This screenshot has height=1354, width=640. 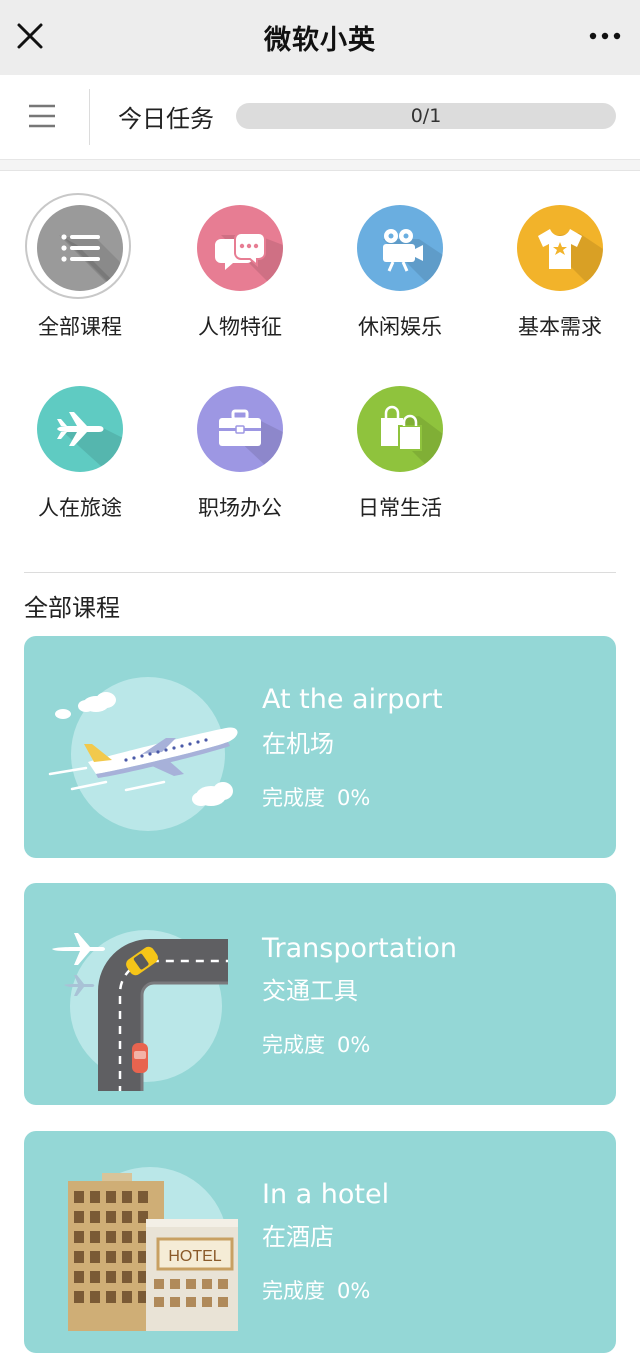 I want to click on category-leisure: 休闲娱乐, so click(x=400, y=290).